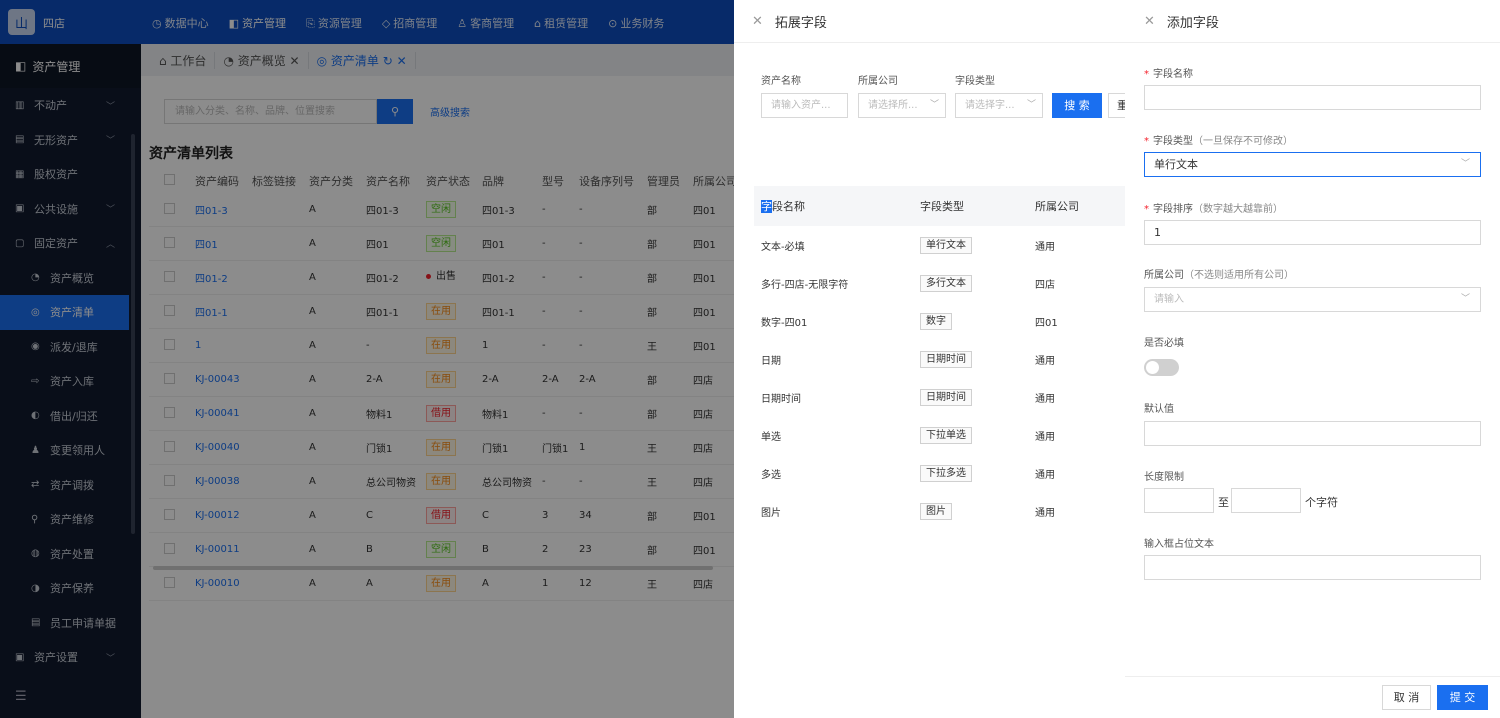 The width and height of the screenshot is (1500, 718). Describe the element at coordinates (1164, 477) in the screenshot. I see `length-limit-label: 长度限制` at that location.